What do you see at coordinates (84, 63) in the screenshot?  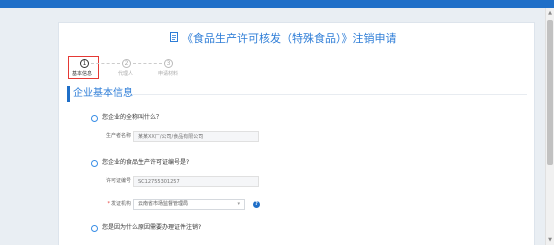 I see `step-1-number: 1` at bounding box center [84, 63].